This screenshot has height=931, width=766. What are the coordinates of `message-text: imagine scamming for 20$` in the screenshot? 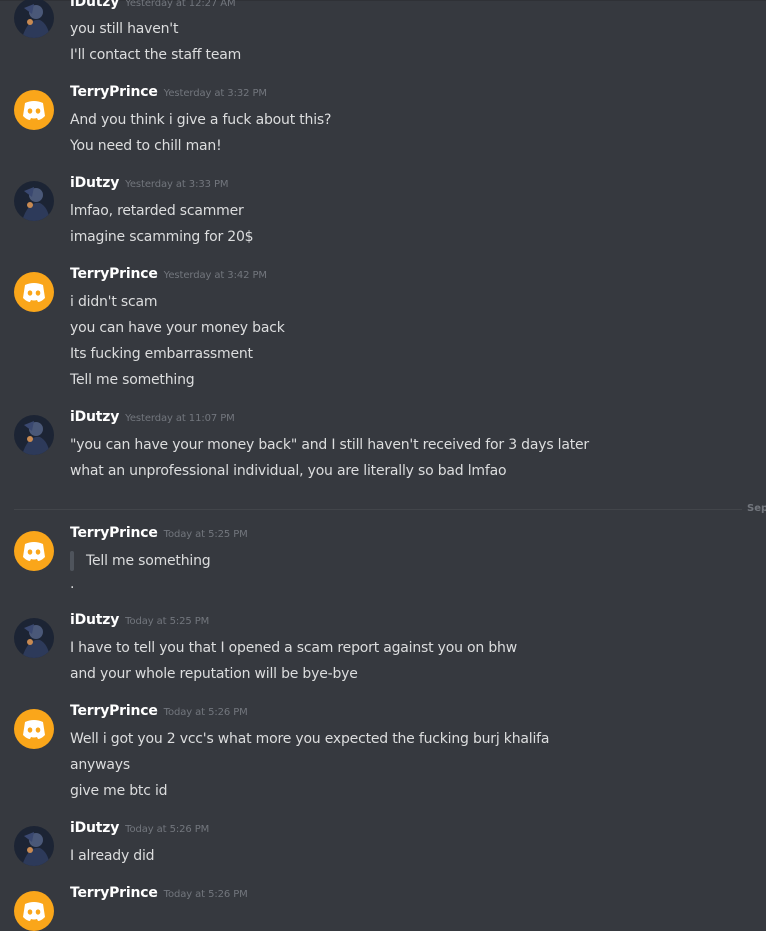 It's located at (162, 237).